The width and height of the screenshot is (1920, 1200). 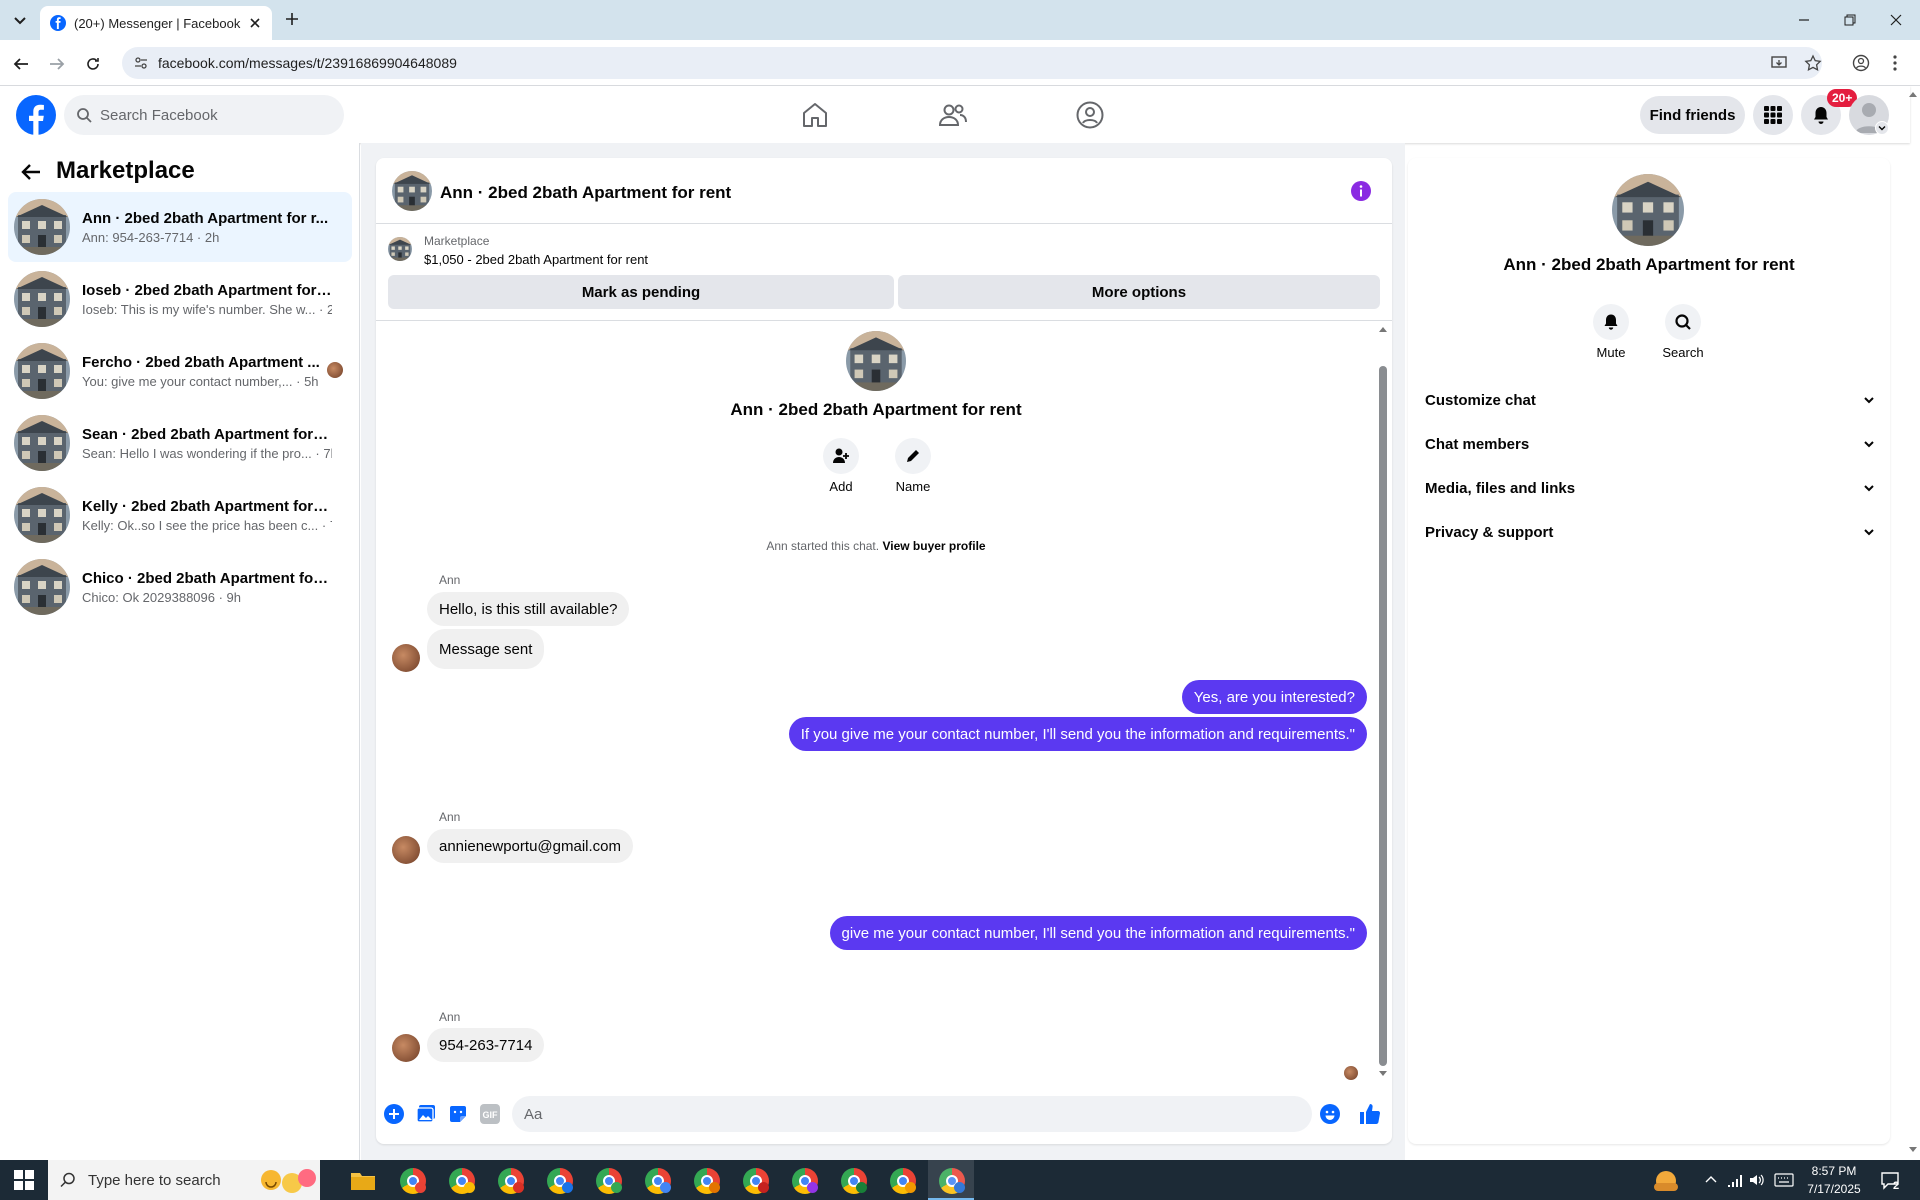 What do you see at coordinates (400, 249) in the screenshot?
I see `listing-thumbnail` at bounding box center [400, 249].